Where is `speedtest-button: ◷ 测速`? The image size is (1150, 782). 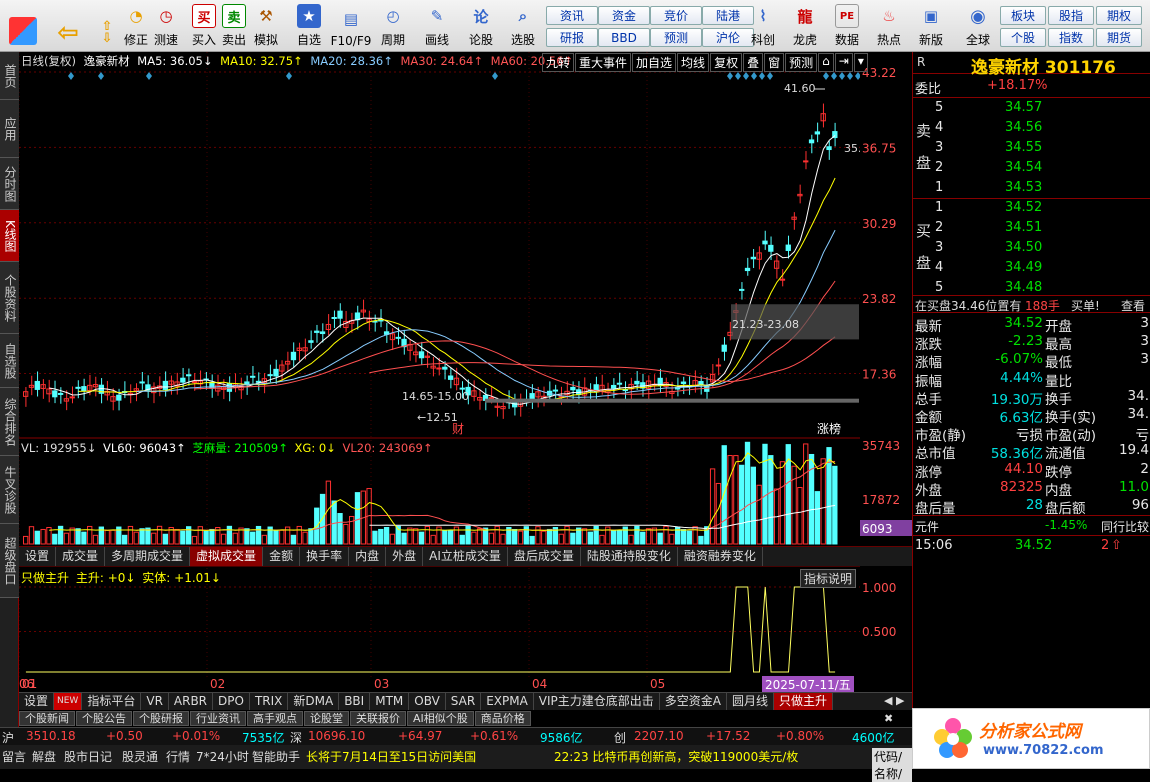
speedtest-button: ◷ 测速 is located at coordinates (166, 26).